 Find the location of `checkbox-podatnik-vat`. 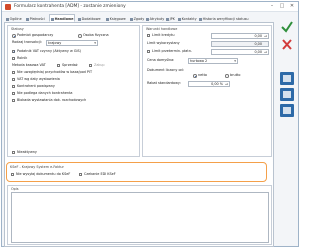

checkbox-podatnik-vat is located at coordinates (14, 52).